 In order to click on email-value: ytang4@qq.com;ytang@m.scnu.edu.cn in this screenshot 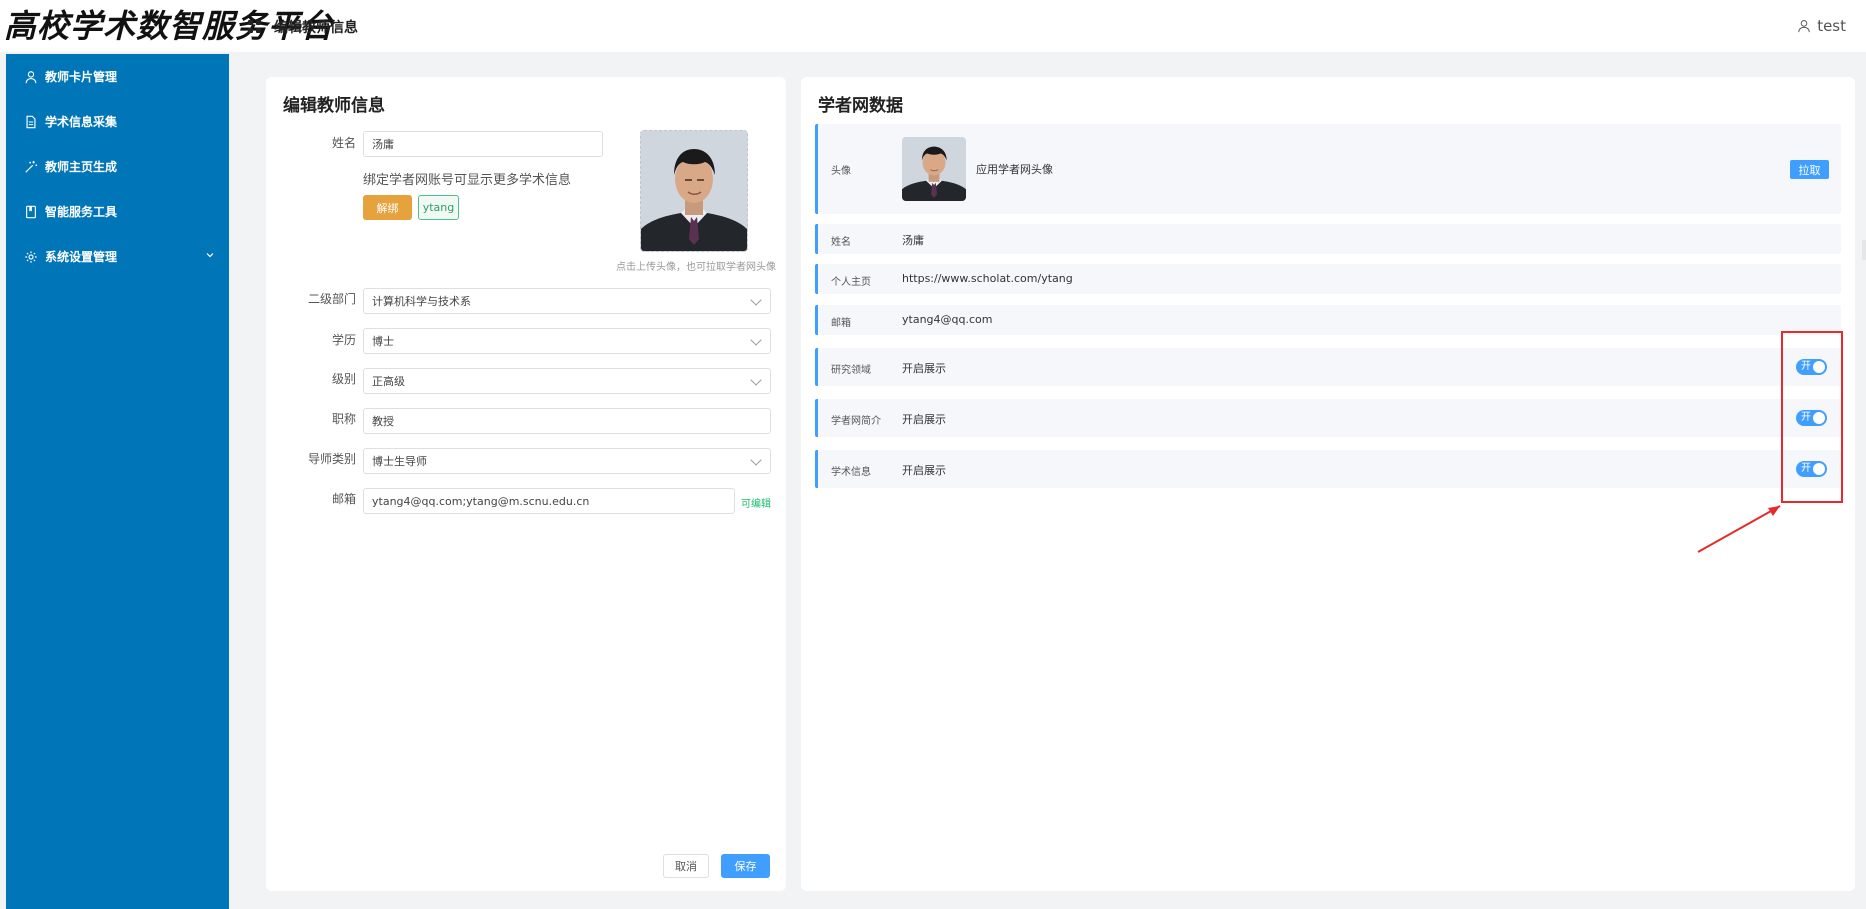, I will do `click(481, 501)`.